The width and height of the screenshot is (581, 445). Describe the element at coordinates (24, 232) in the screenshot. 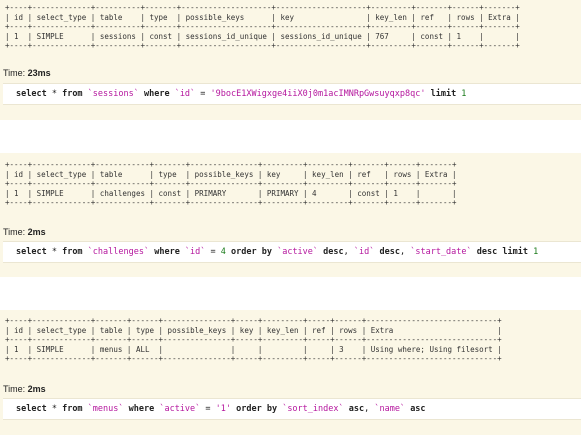

I see `query-time-2: Time: 2ms` at that location.